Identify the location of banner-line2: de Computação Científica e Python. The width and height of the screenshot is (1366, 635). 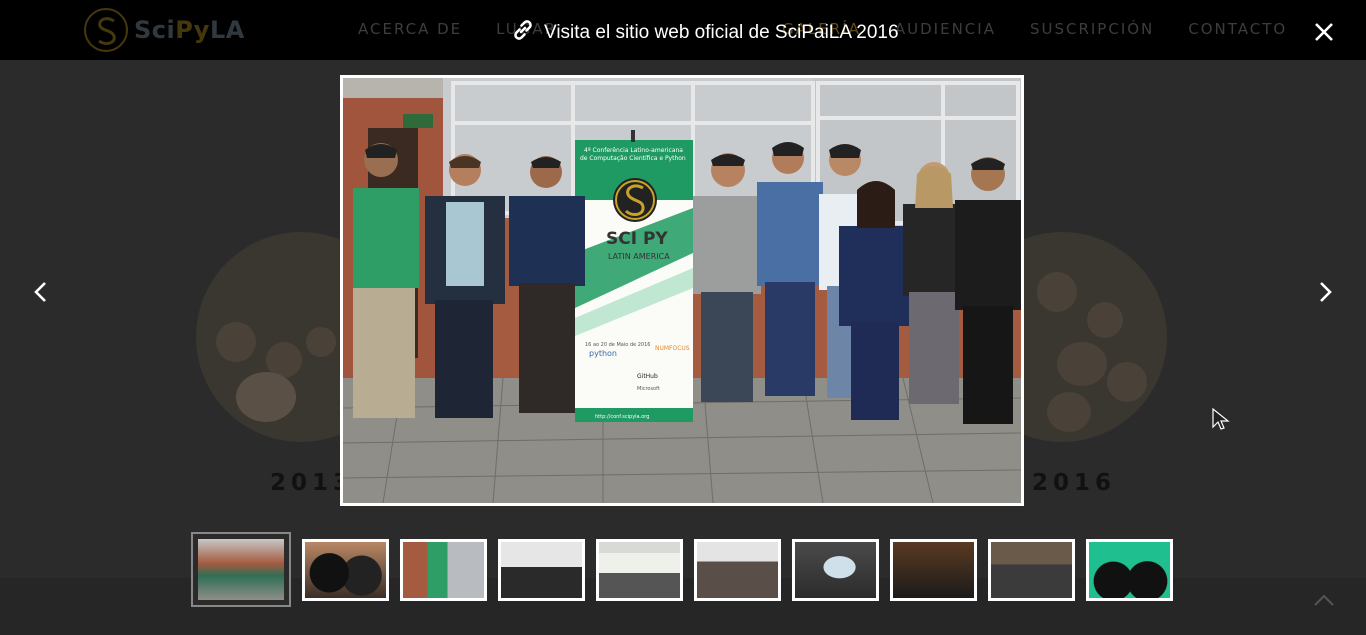
(633, 158).